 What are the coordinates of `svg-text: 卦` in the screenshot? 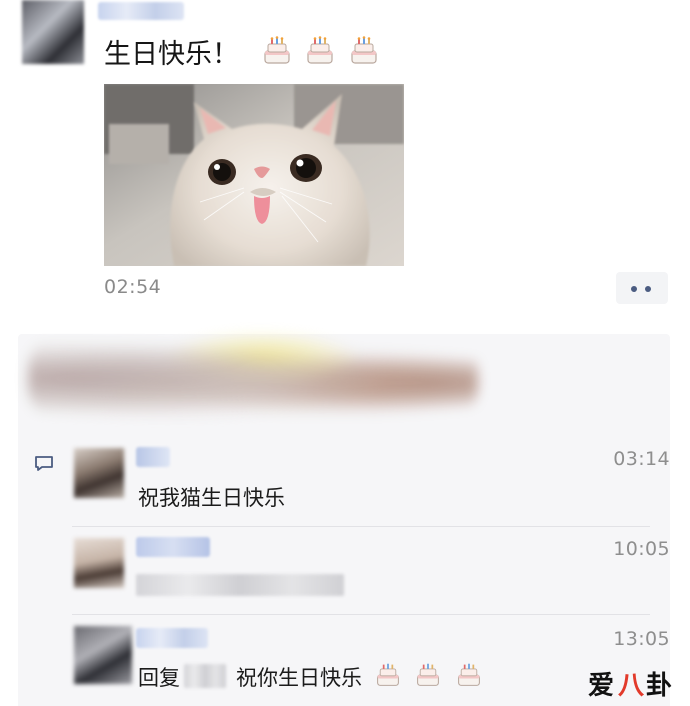 It's located at (659, 686).